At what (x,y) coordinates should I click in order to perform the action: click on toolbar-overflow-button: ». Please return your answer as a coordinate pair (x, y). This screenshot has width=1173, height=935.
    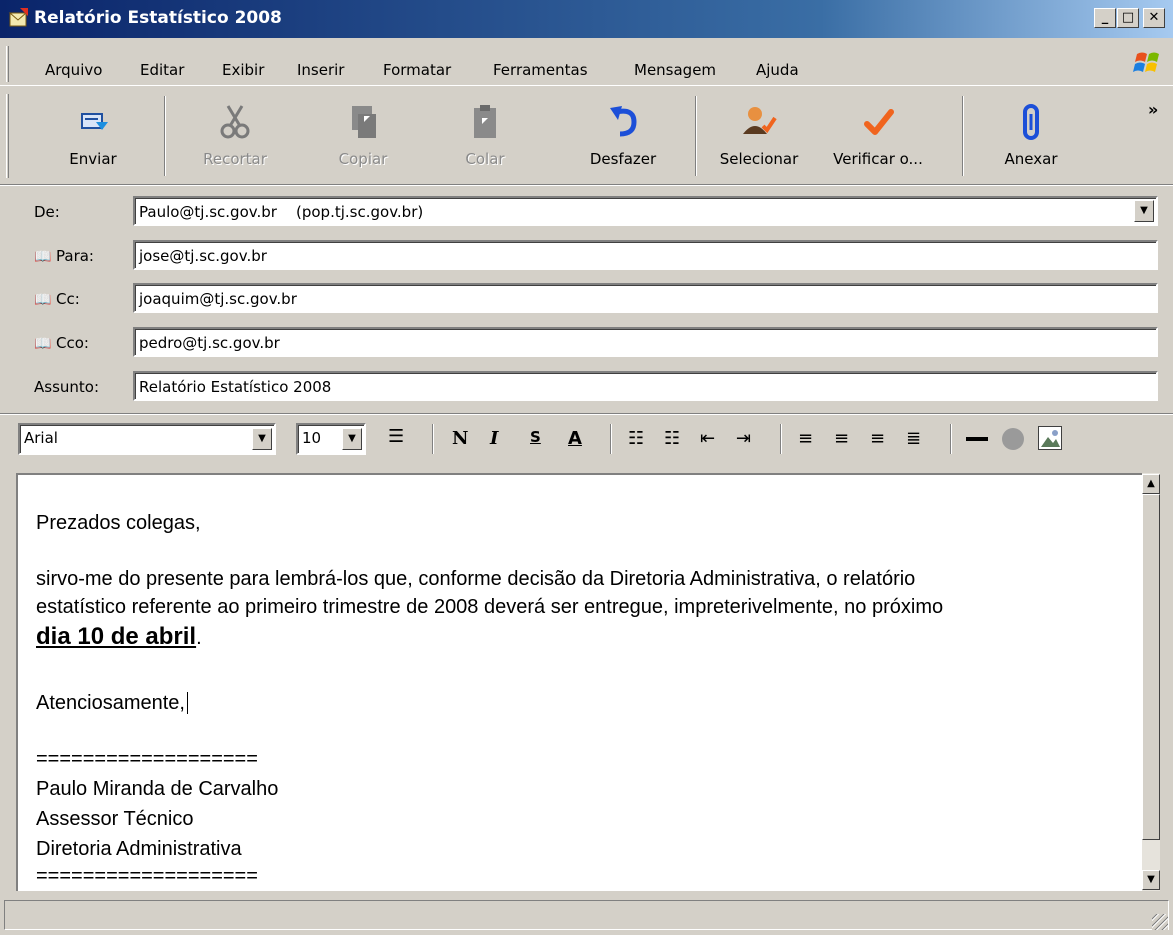
    Looking at the image, I should click on (1153, 109).